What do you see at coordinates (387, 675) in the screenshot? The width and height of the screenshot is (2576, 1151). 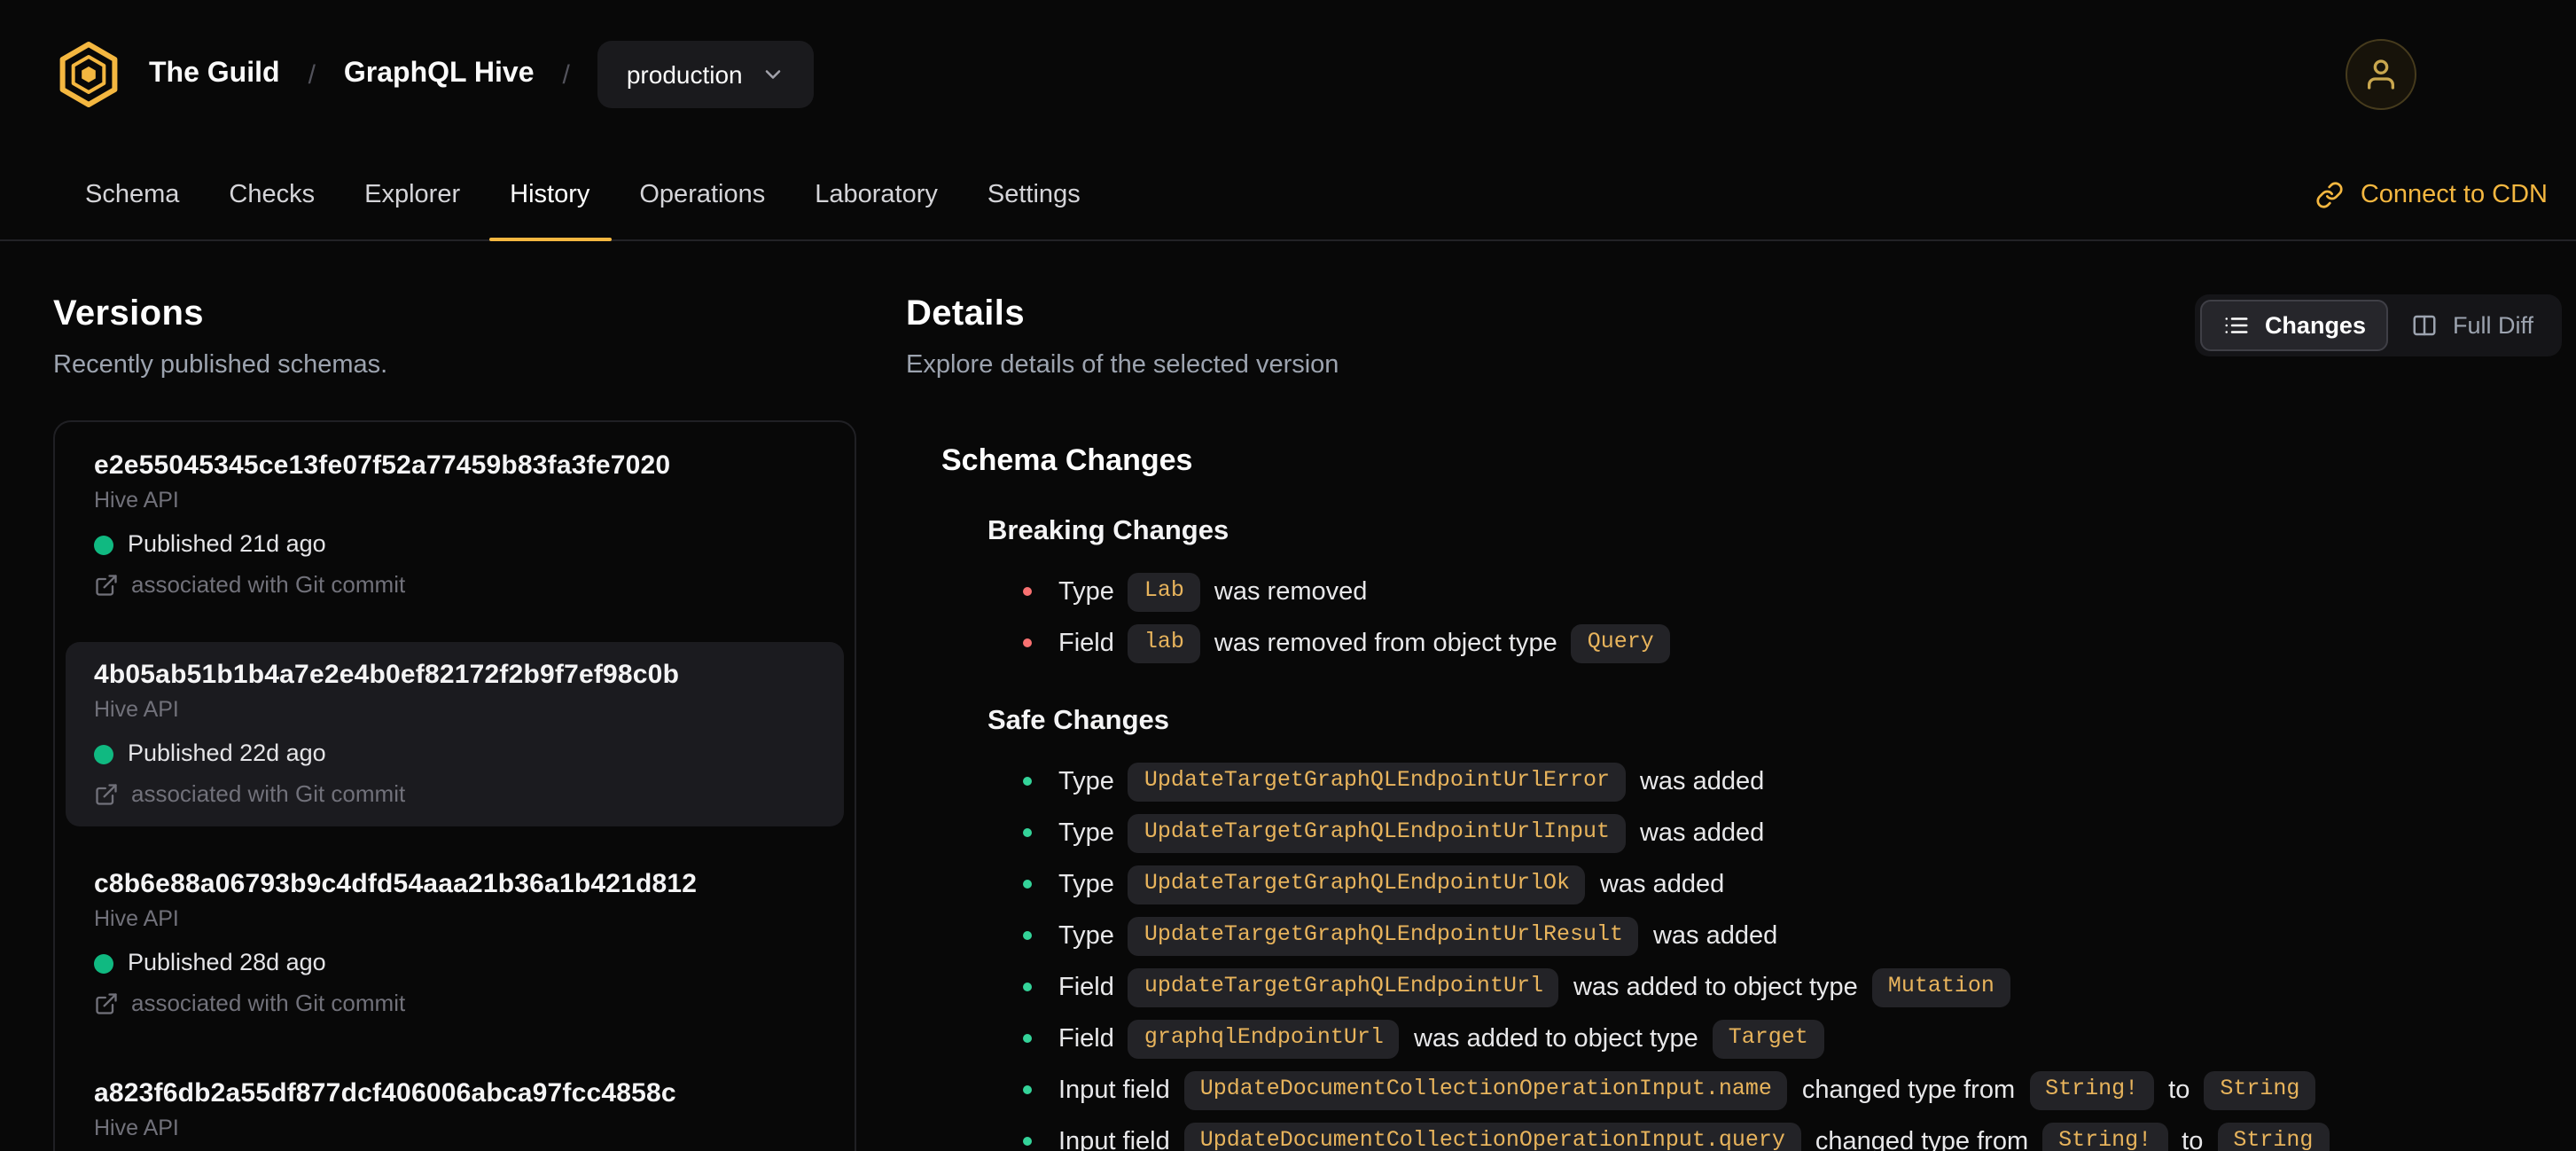 I see `version-hash: 4b05ab51b1b4a7e2e4b0ef82172f2b9f7ef98c0b` at bounding box center [387, 675].